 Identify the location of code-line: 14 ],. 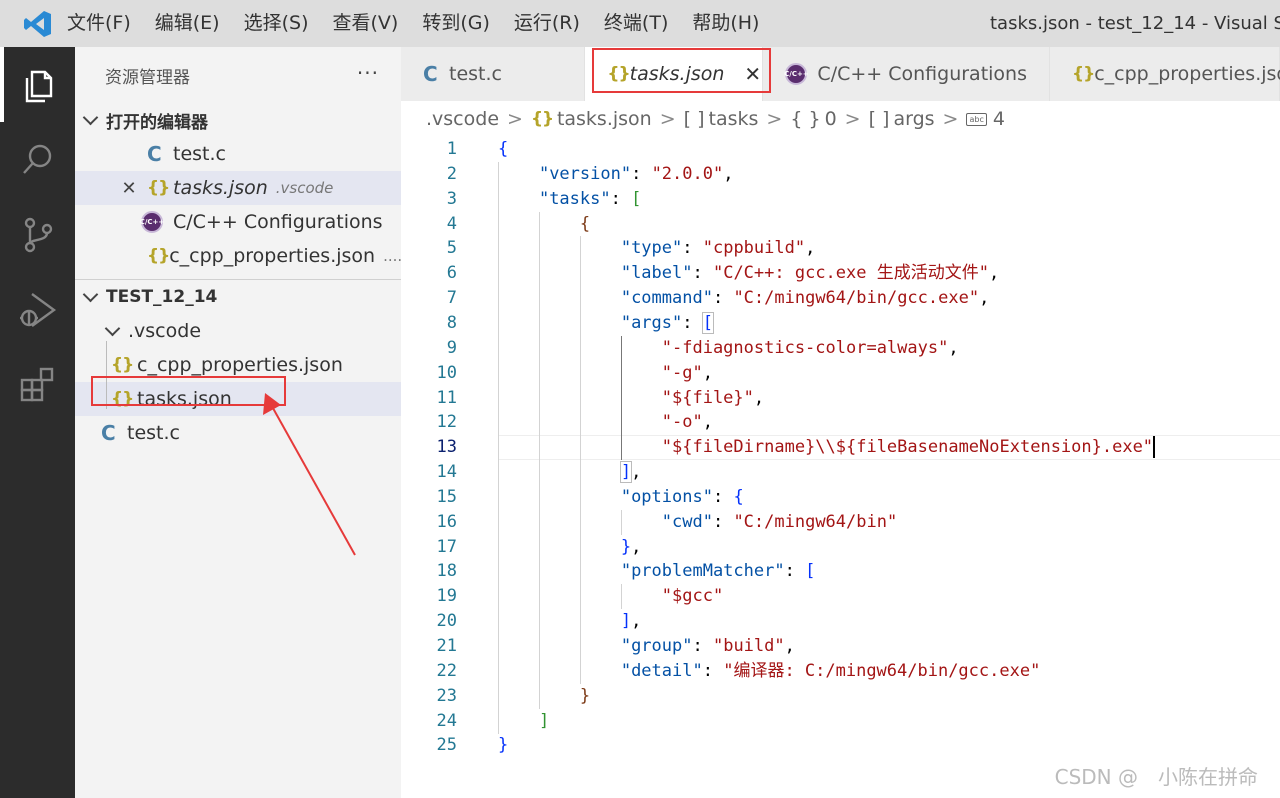
(539, 472).